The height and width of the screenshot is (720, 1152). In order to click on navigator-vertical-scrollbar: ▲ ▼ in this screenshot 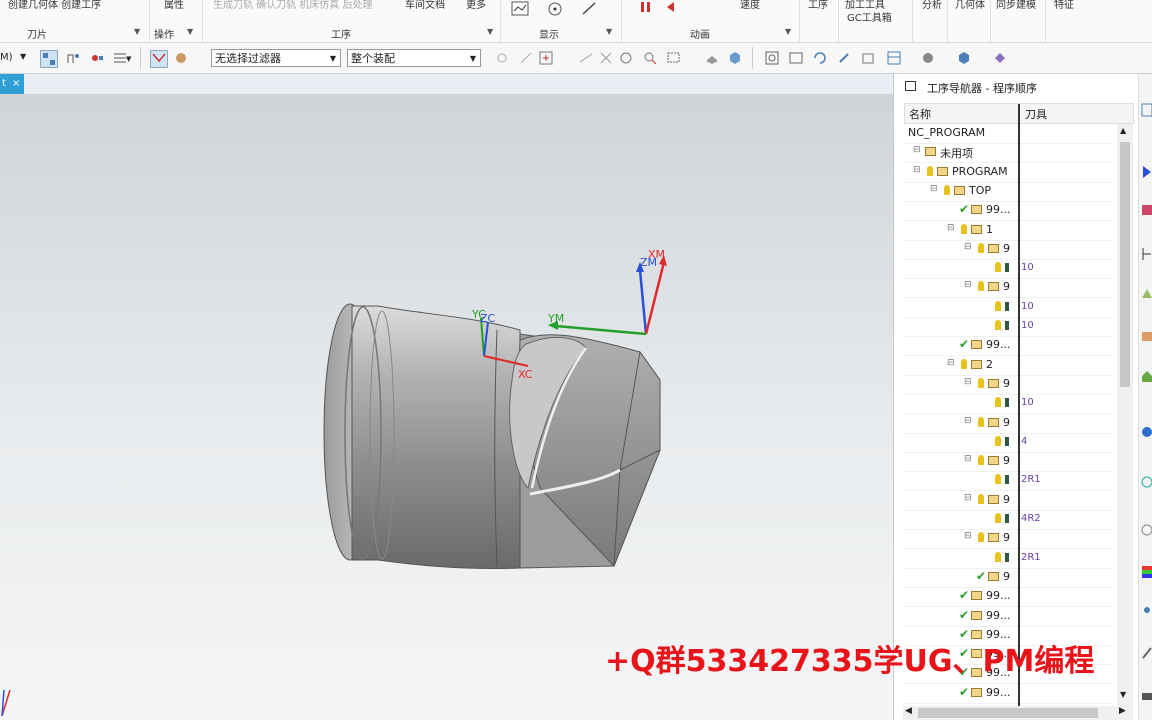, I will do `click(1125, 415)`.